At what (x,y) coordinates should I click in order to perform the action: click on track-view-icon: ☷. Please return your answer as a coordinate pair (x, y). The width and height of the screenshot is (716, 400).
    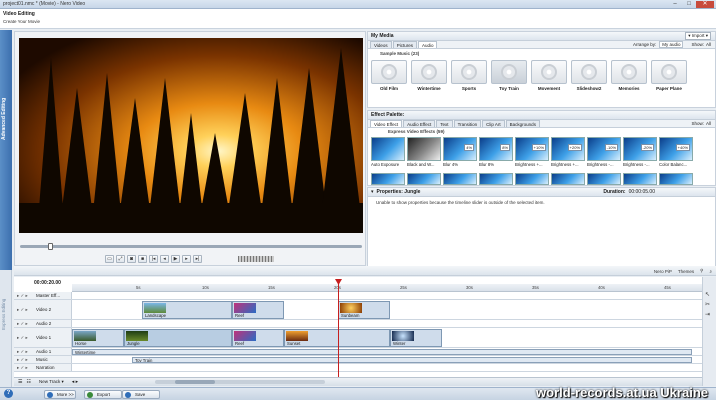
    Looking at the image, I should click on (28, 382).